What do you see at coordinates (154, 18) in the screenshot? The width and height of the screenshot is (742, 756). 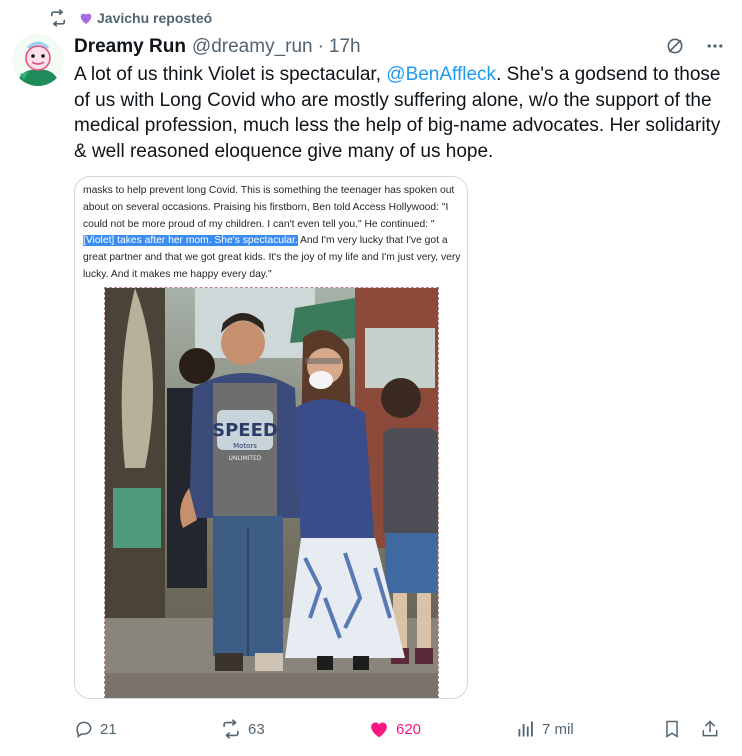 I see `repost-user-label: Javichu reposteó` at bounding box center [154, 18].